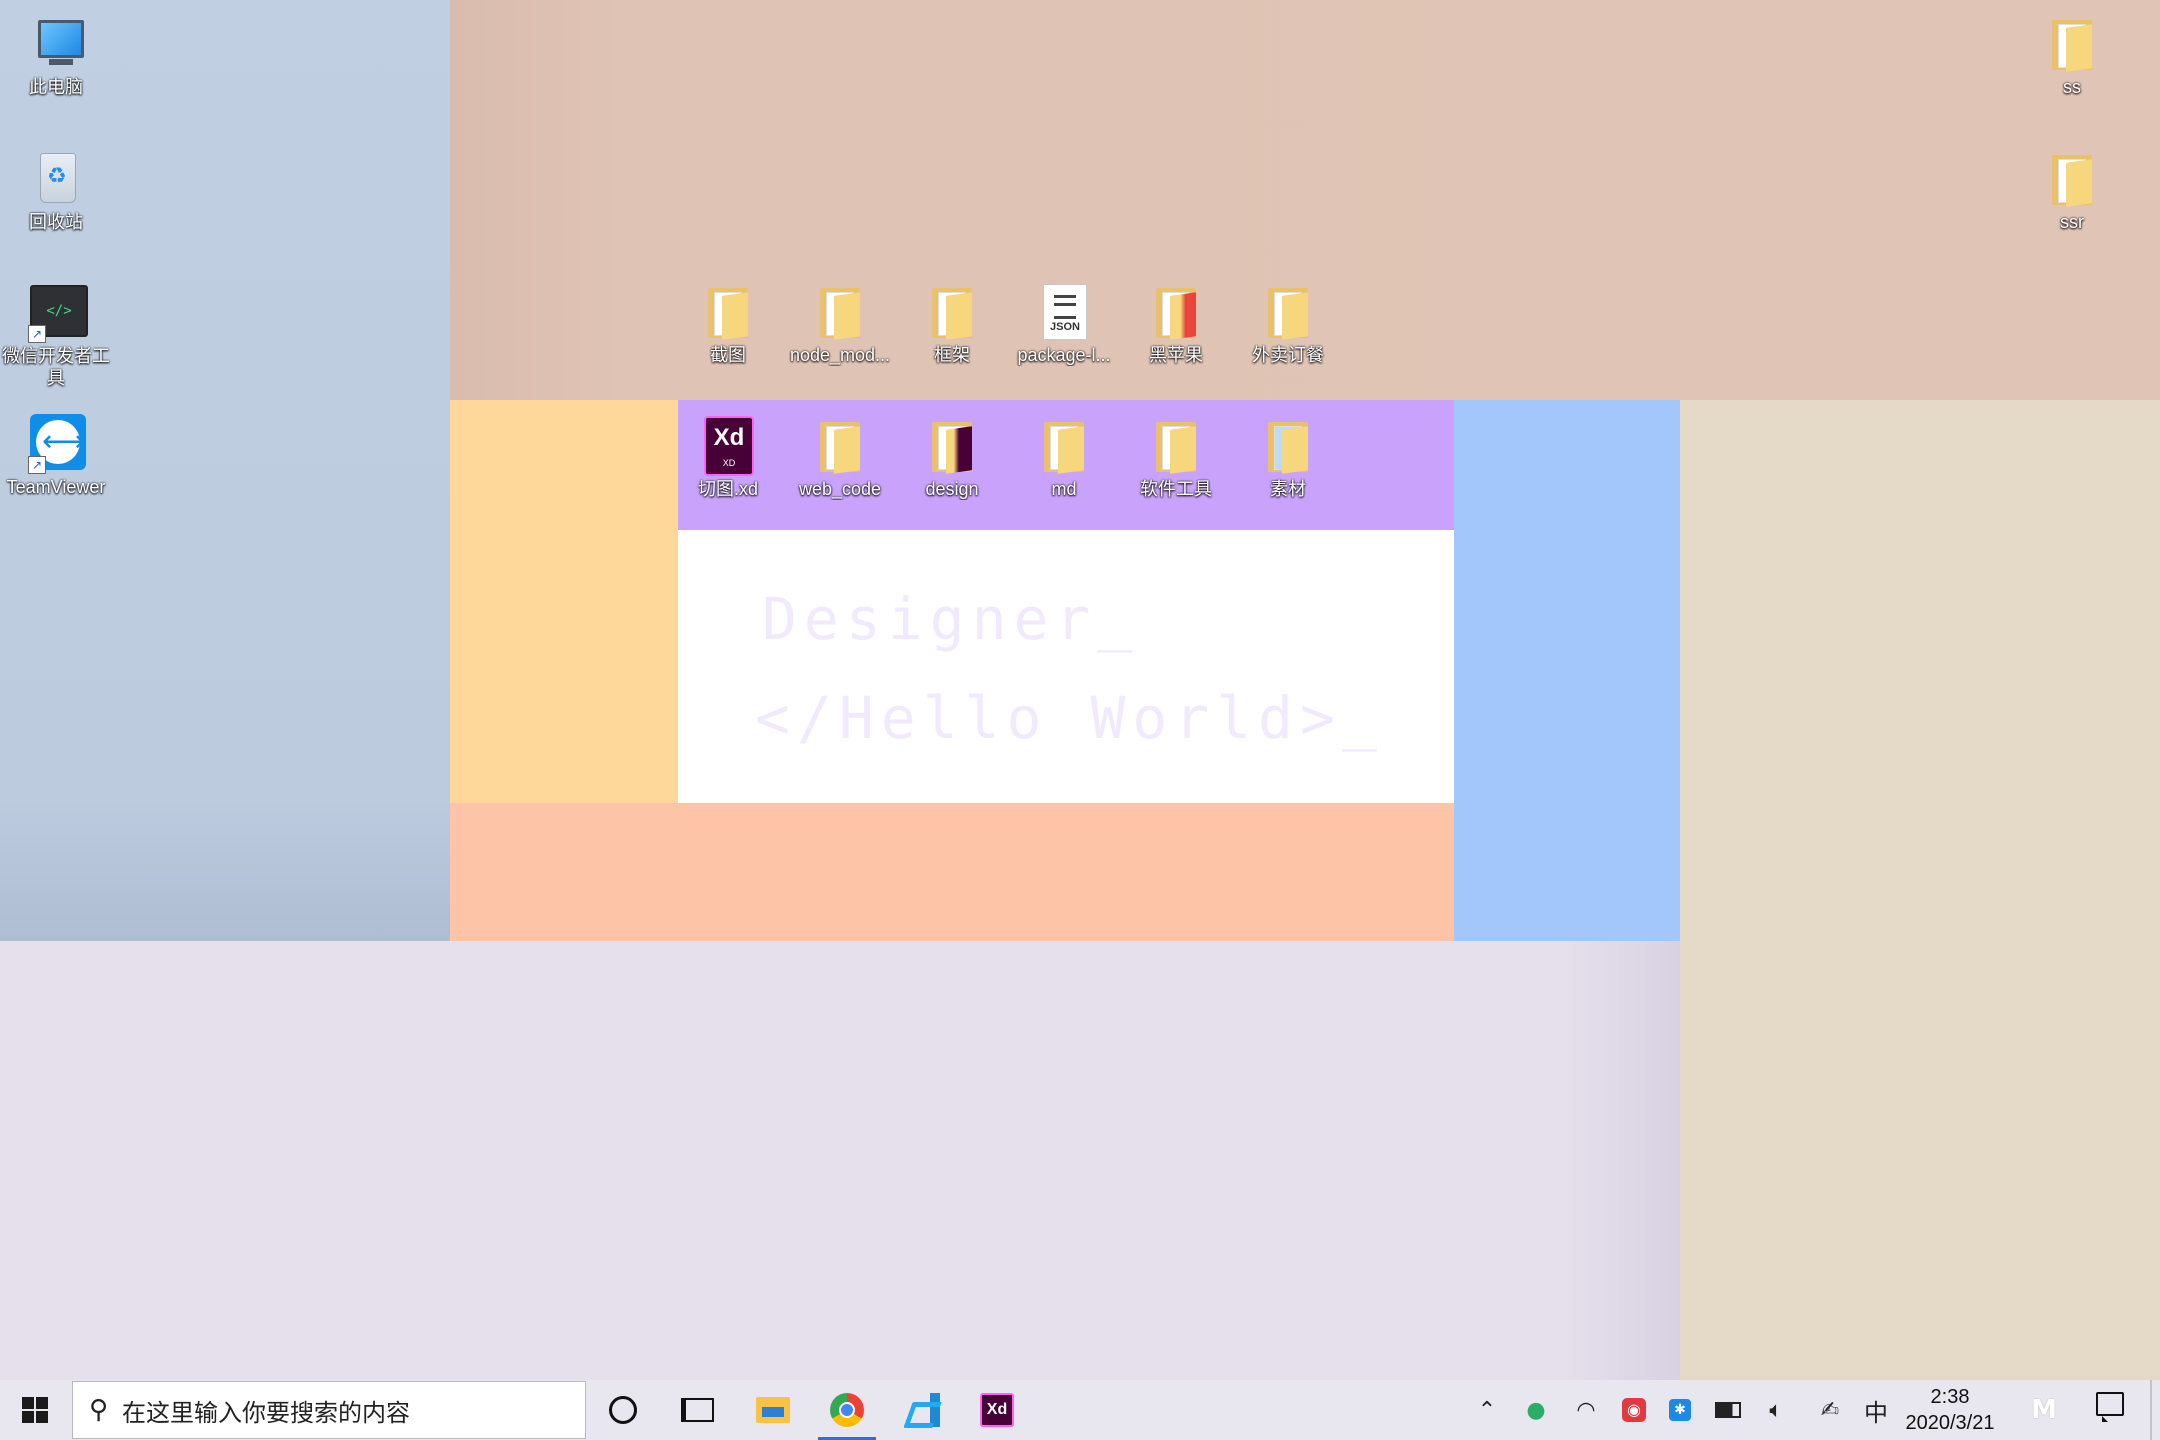 This screenshot has width=2160, height=1440. I want to click on desktop-icon-food-ordering: 外卖订餐, so click(1288, 323).